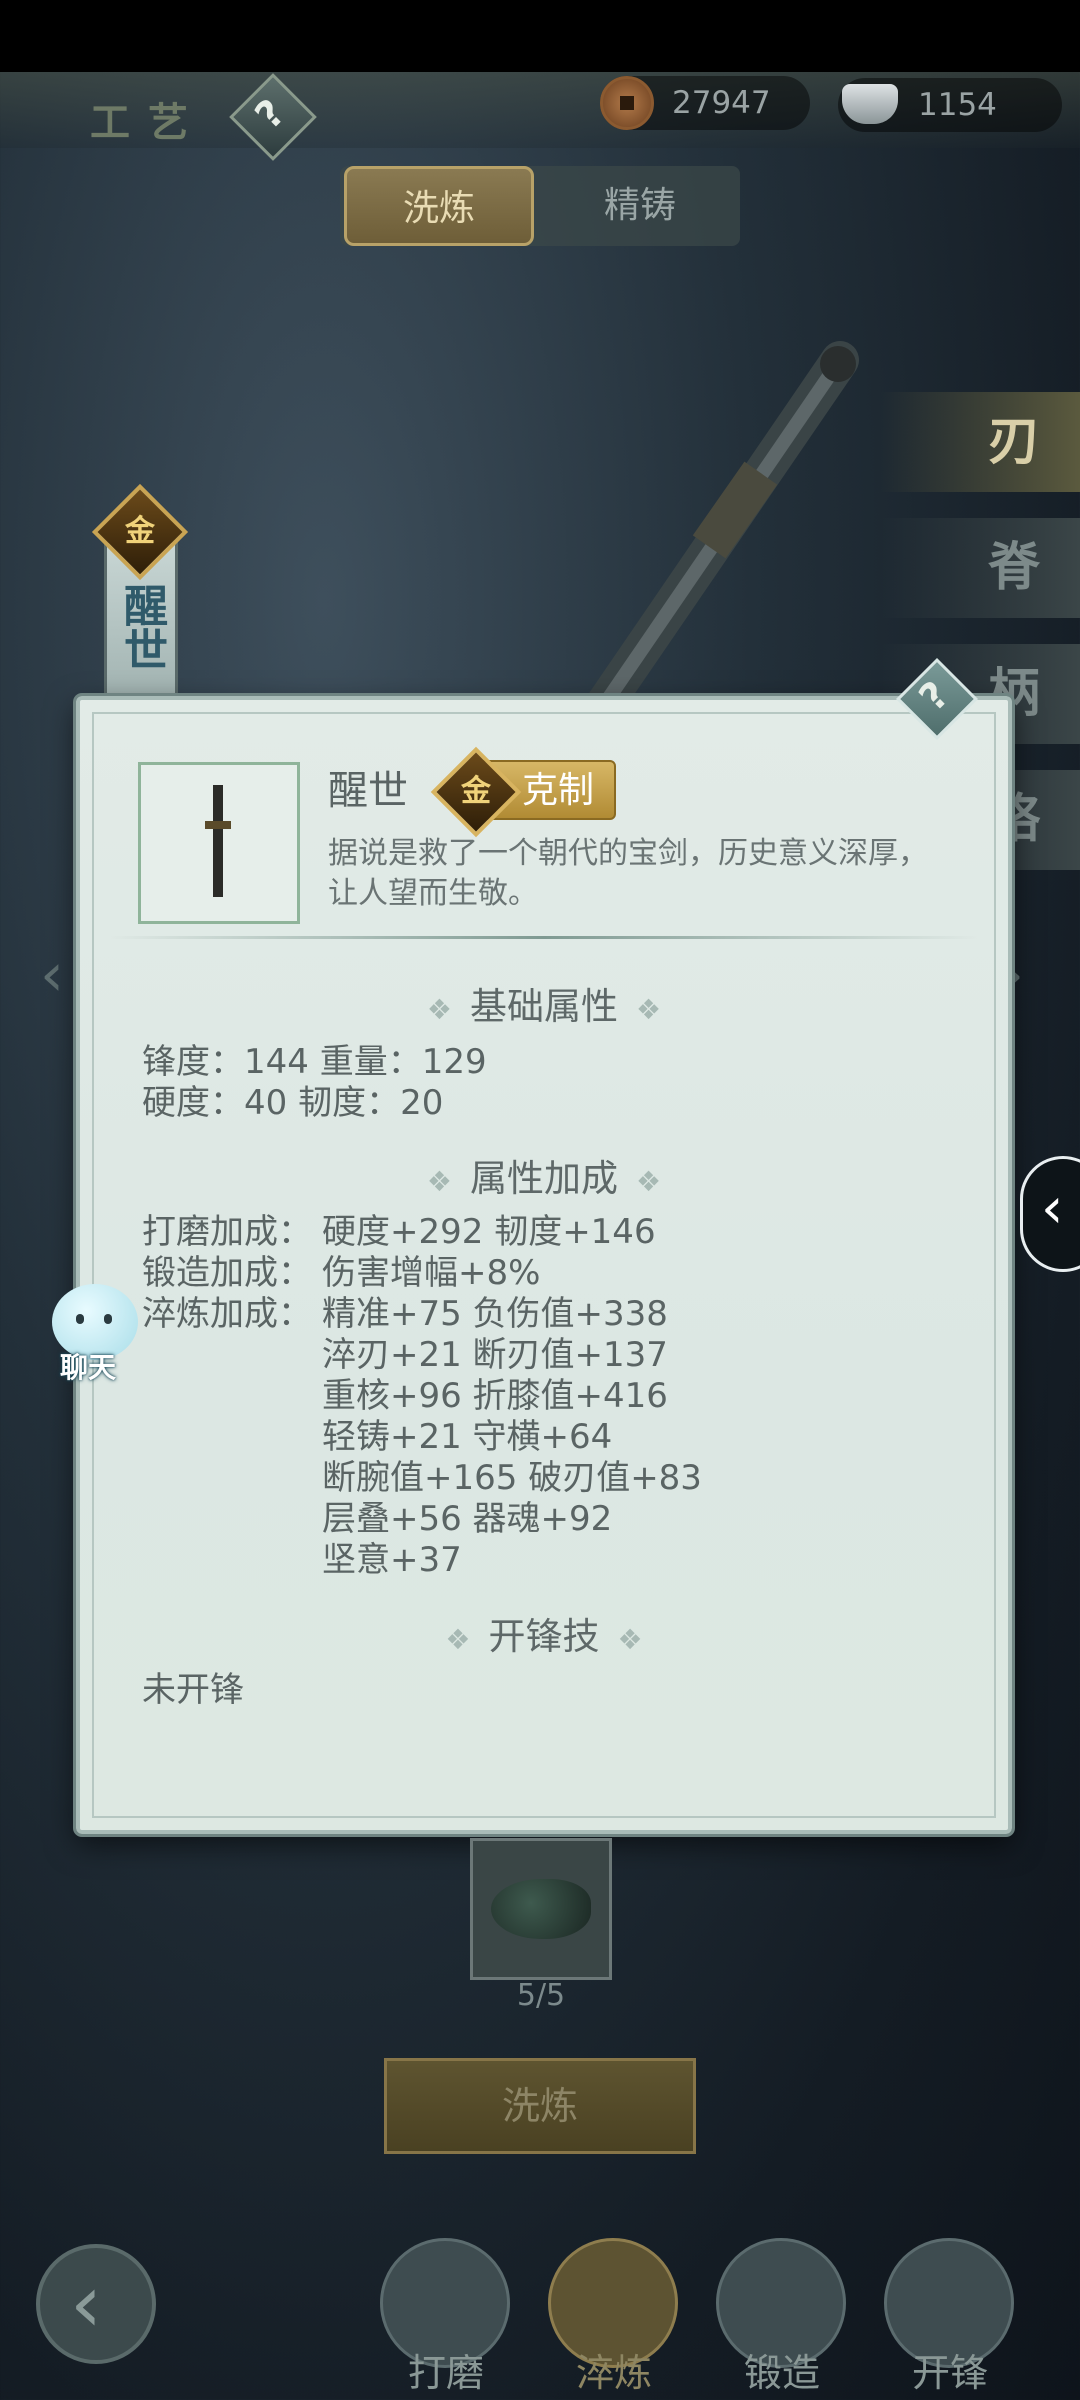 This screenshot has height=2400, width=1080. I want to click on section-basic-title: ❖ 基础属性 ❖, so click(544, 1003).